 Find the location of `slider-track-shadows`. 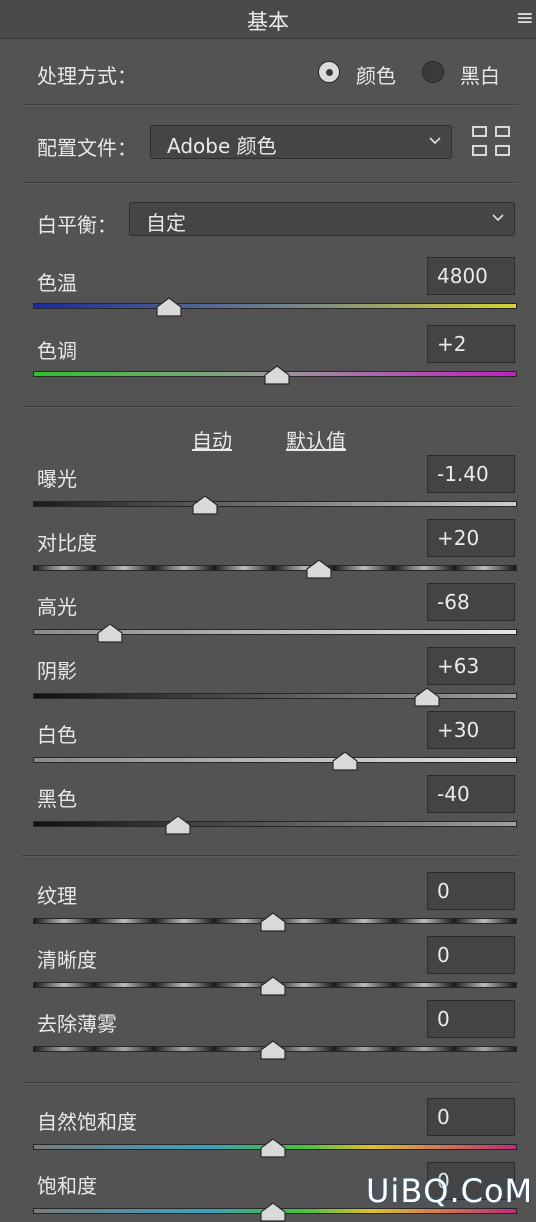

slider-track-shadows is located at coordinates (275, 696).